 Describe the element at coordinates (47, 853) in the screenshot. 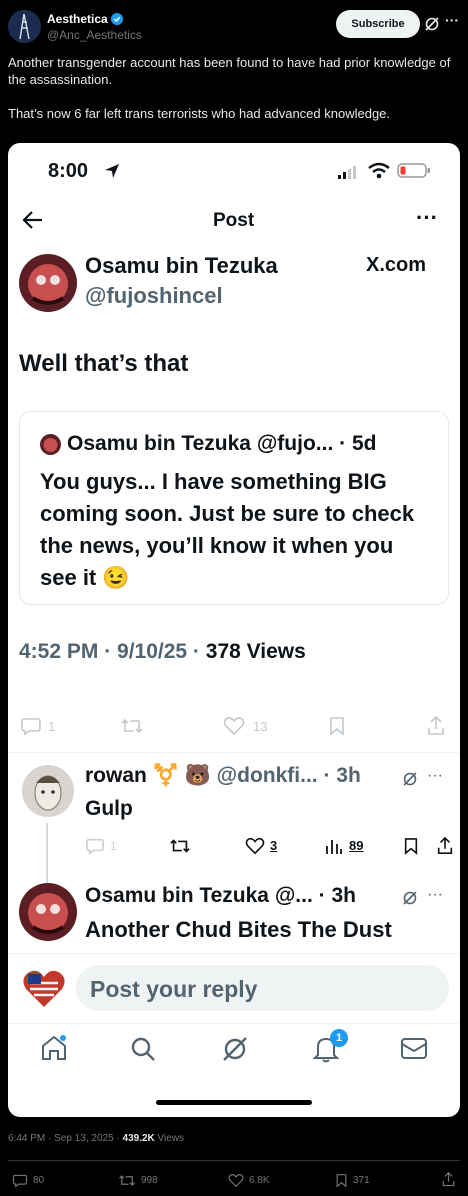

I see `thread-line` at that location.